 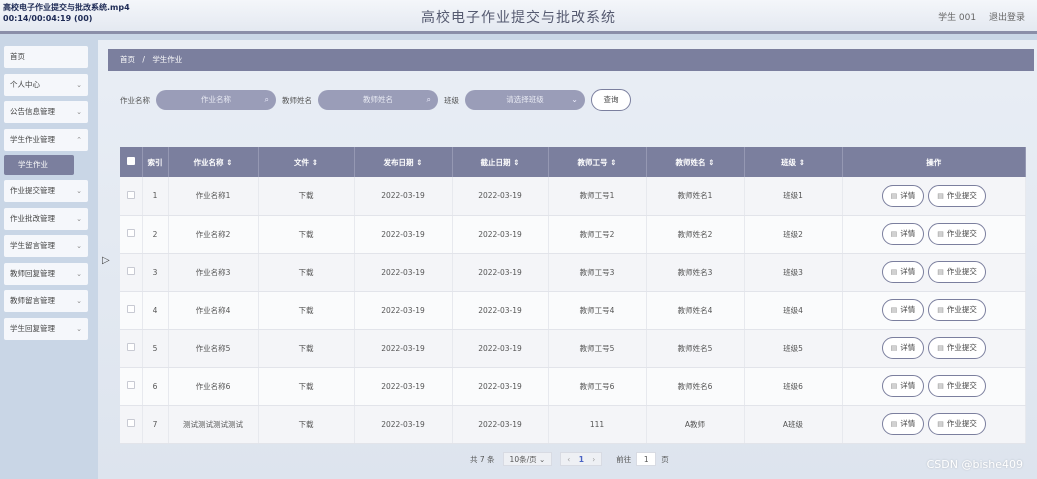 I want to click on cell-name: 作业名称2, so click(x=213, y=234).